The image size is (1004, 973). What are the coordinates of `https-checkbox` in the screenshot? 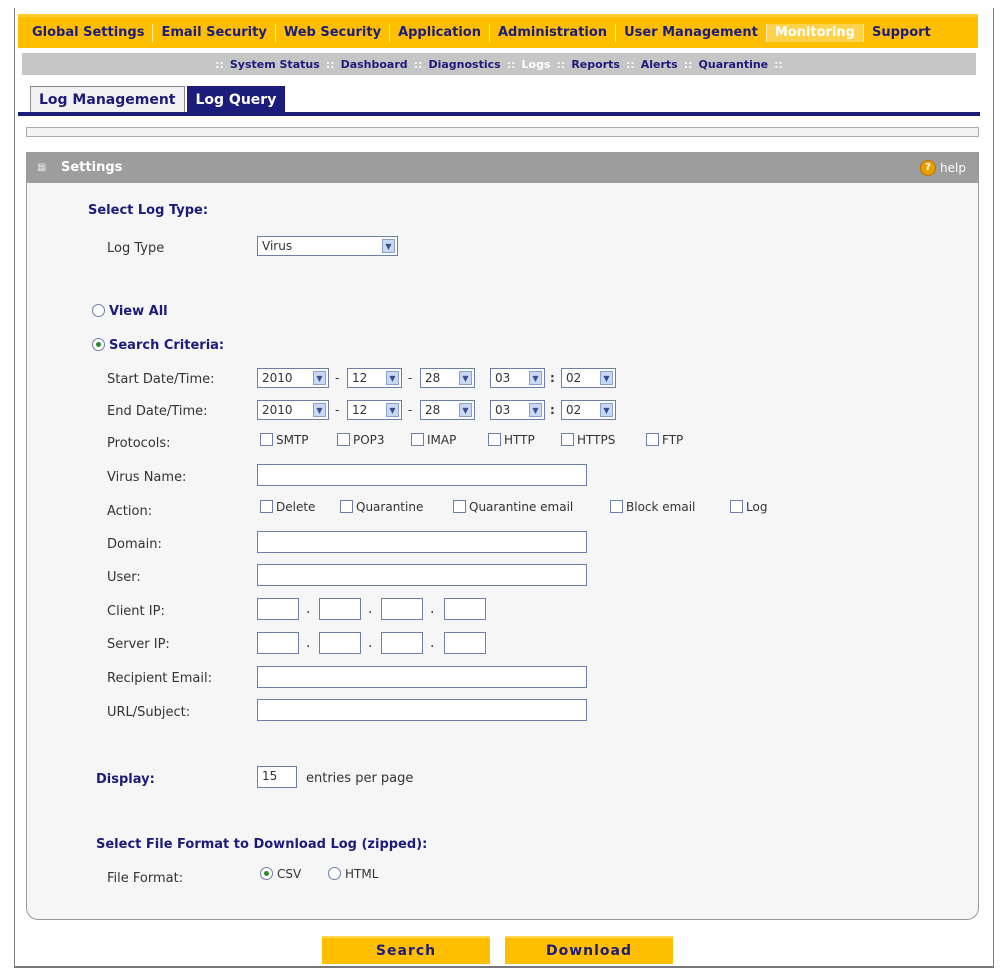 It's located at (567, 439).